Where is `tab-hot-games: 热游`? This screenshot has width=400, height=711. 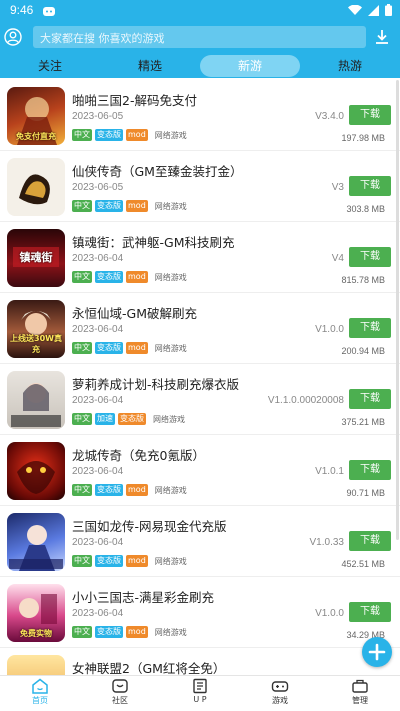 tab-hot-games: 热游 is located at coordinates (350, 66).